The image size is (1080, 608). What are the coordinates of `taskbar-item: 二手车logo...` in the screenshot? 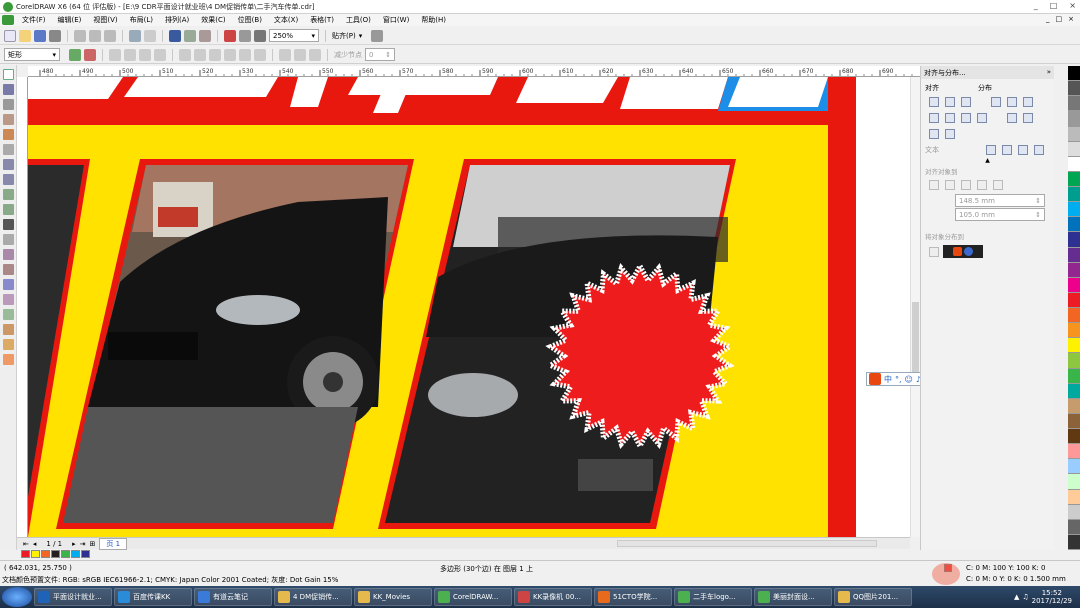 It's located at (713, 597).